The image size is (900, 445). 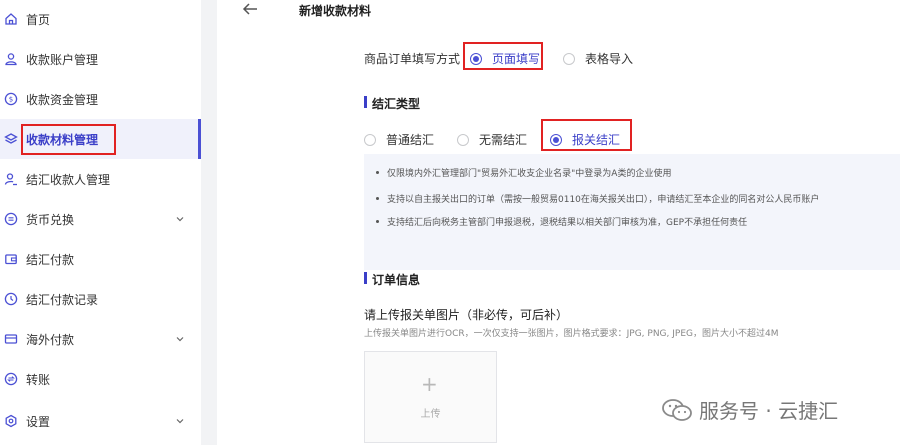 I want to click on dollar-circle-icon: $, so click(x=11, y=99).